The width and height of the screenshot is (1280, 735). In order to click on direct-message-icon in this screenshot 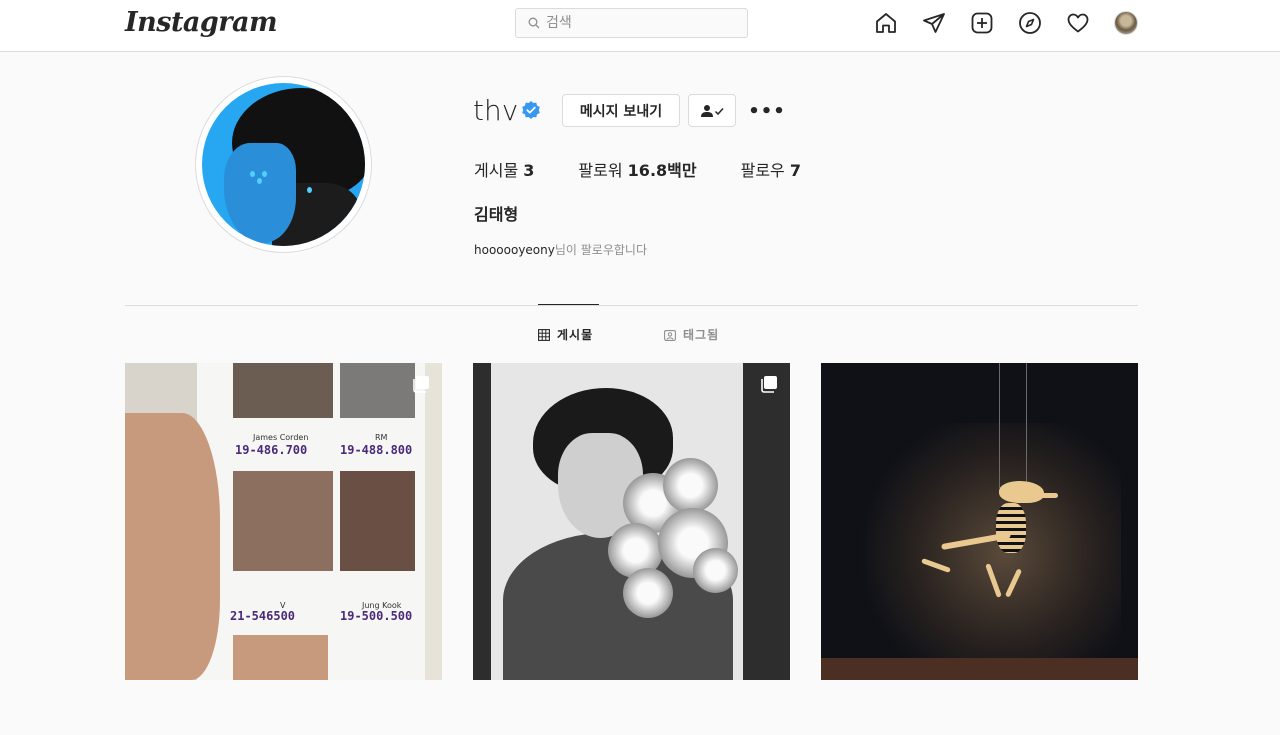, I will do `click(934, 23)`.